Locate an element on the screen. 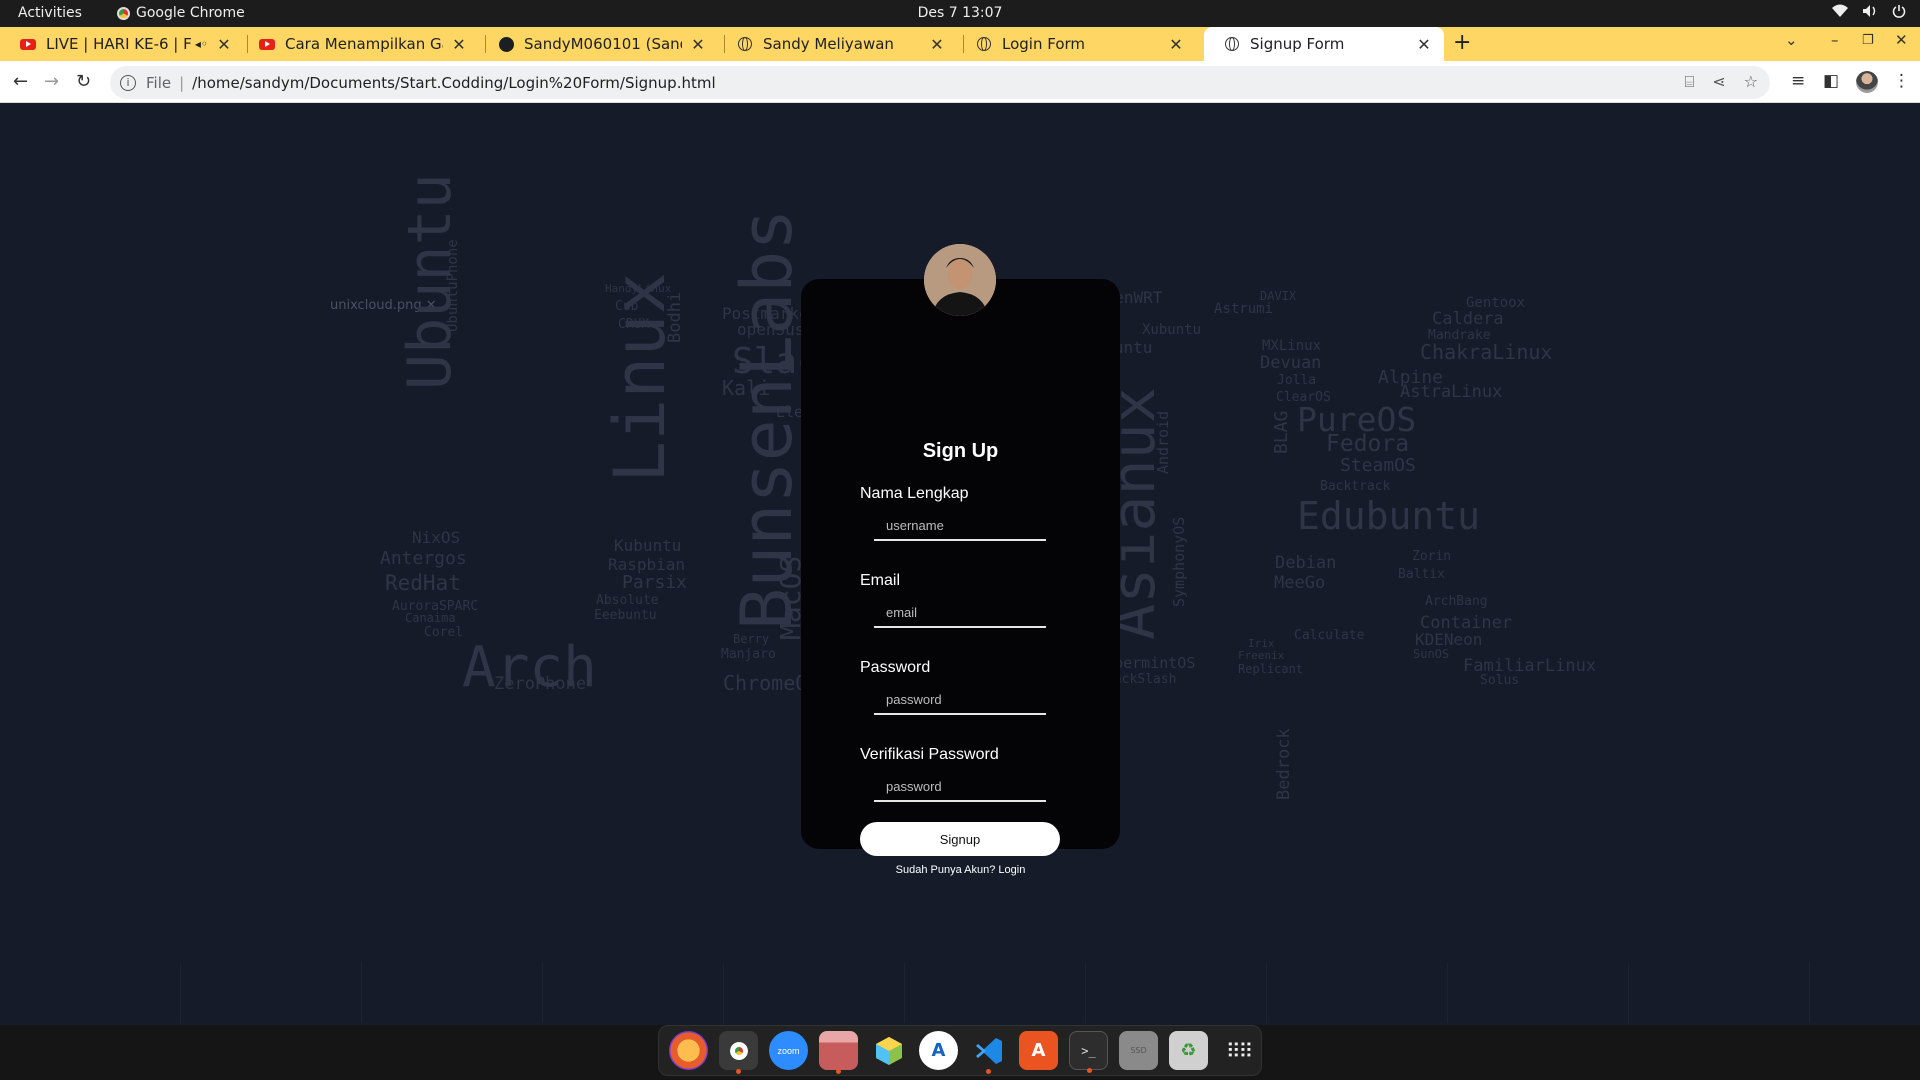 The width and height of the screenshot is (1920, 1080). wordcloud-word: MeeGo is located at coordinates (1300, 583).